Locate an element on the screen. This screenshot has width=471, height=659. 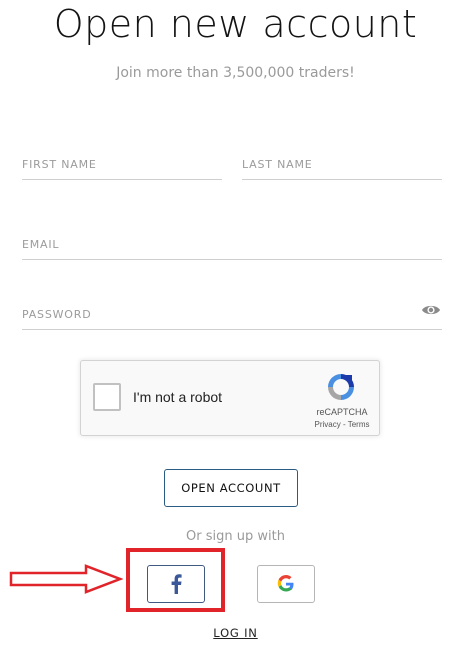
email-field is located at coordinates (232, 245).